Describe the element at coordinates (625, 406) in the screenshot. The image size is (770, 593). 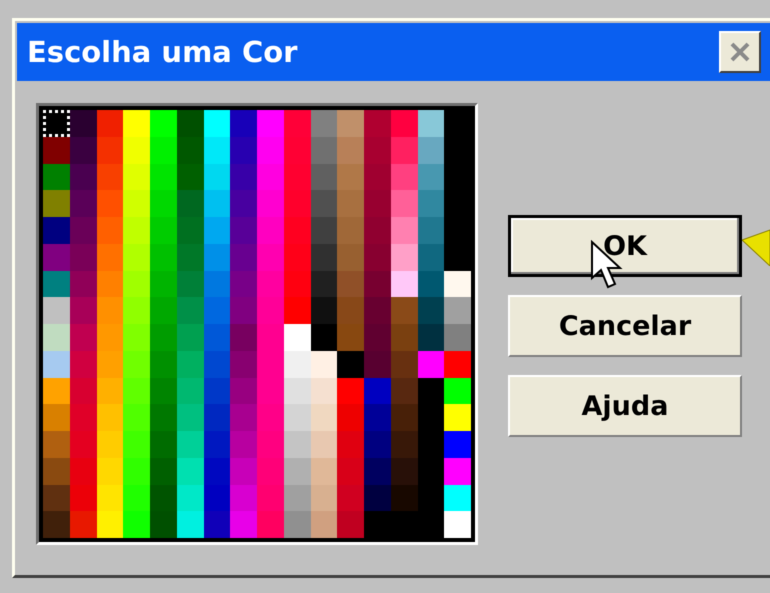
I see `dialog-button: Ajuda` at that location.